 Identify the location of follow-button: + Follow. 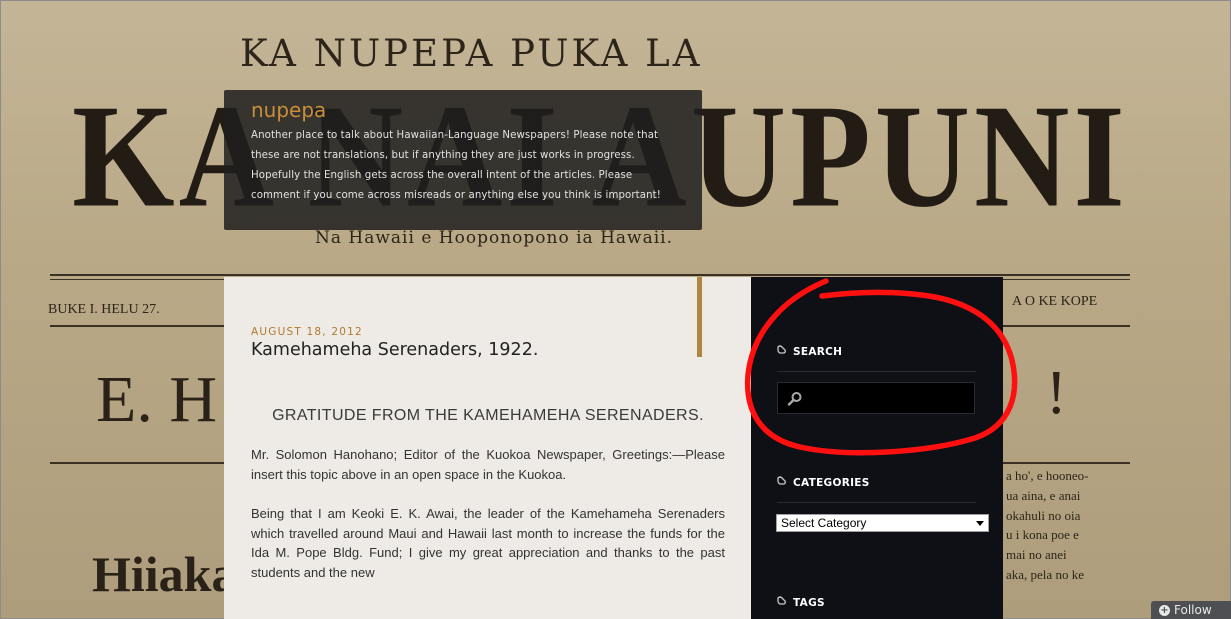
(1191, 610).